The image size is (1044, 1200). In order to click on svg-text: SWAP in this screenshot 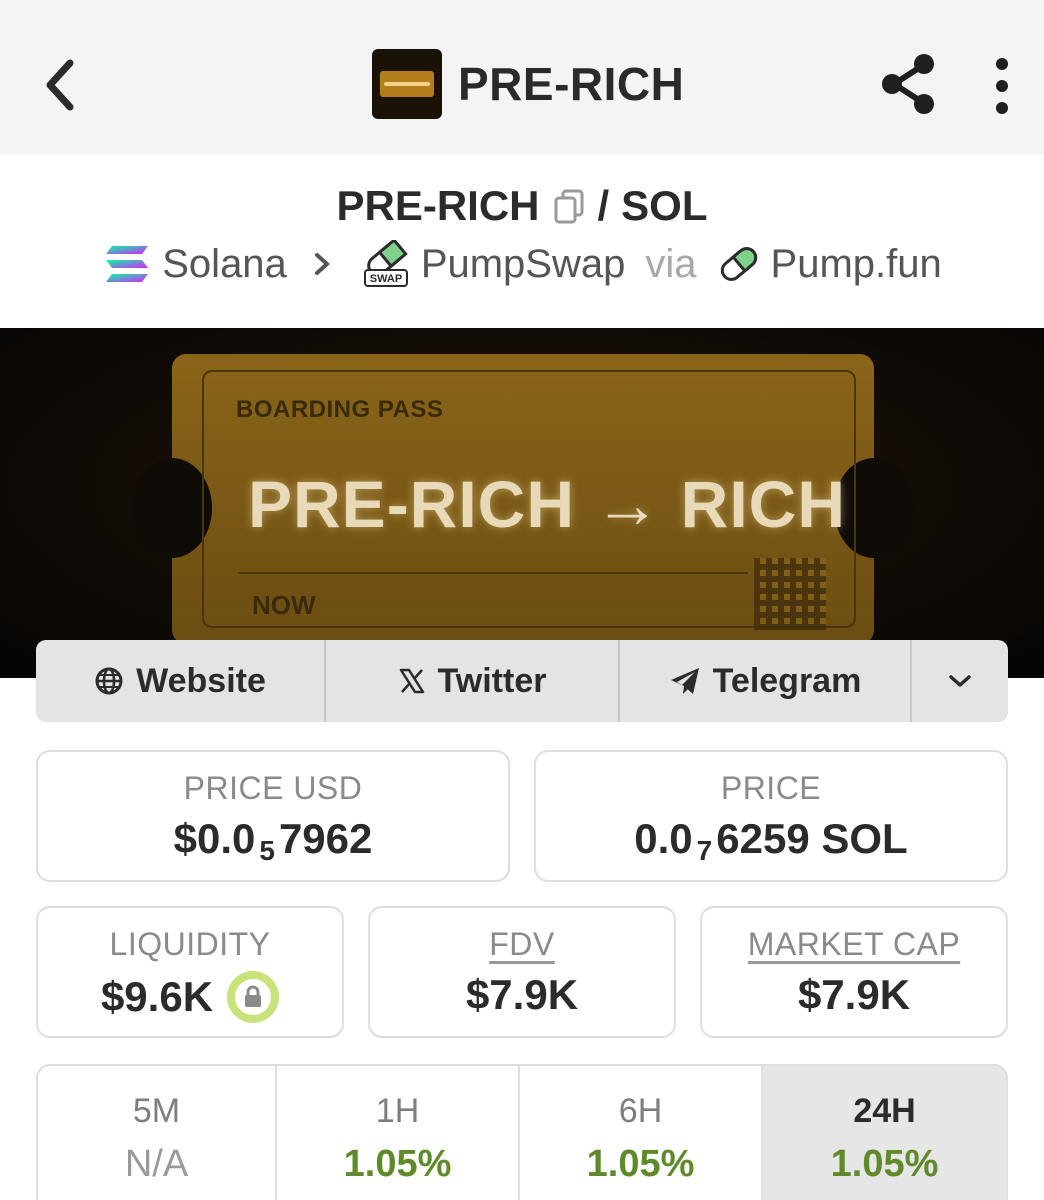, I will do `click(386, 279)`.